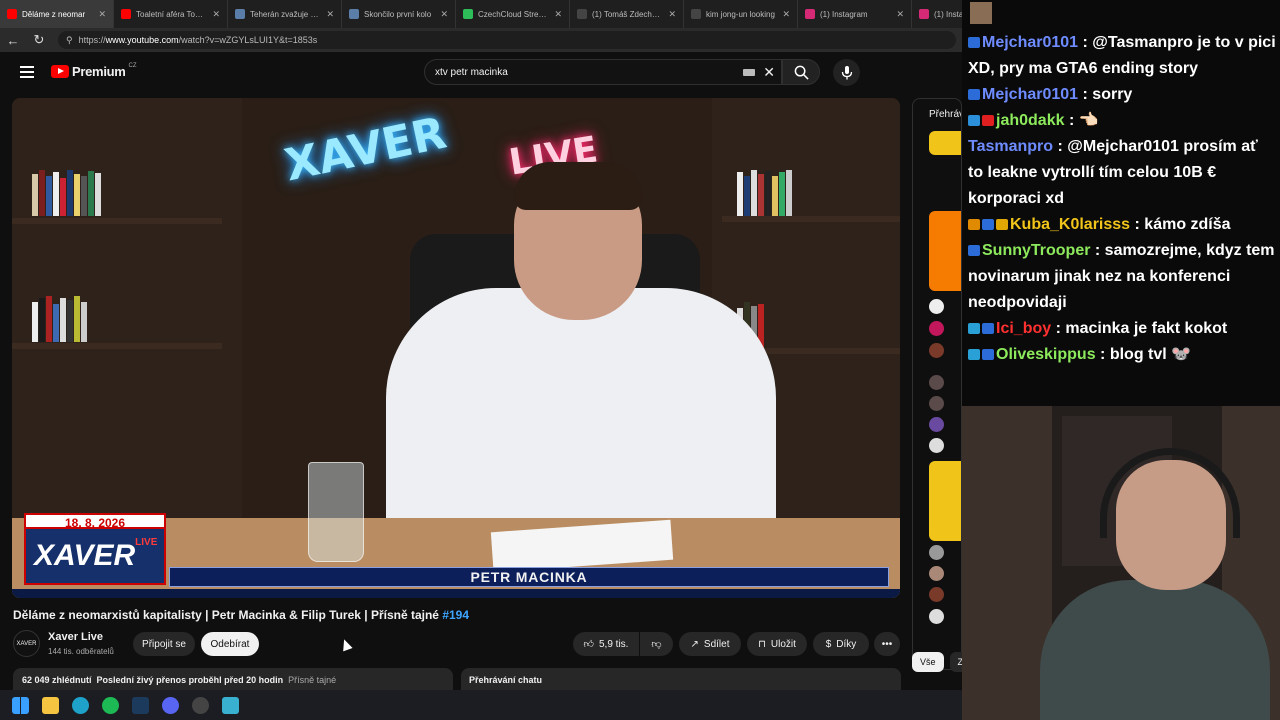  Describe the element at coordinates (200, 705) in the screenshot. I see `obs-icon` at that location.